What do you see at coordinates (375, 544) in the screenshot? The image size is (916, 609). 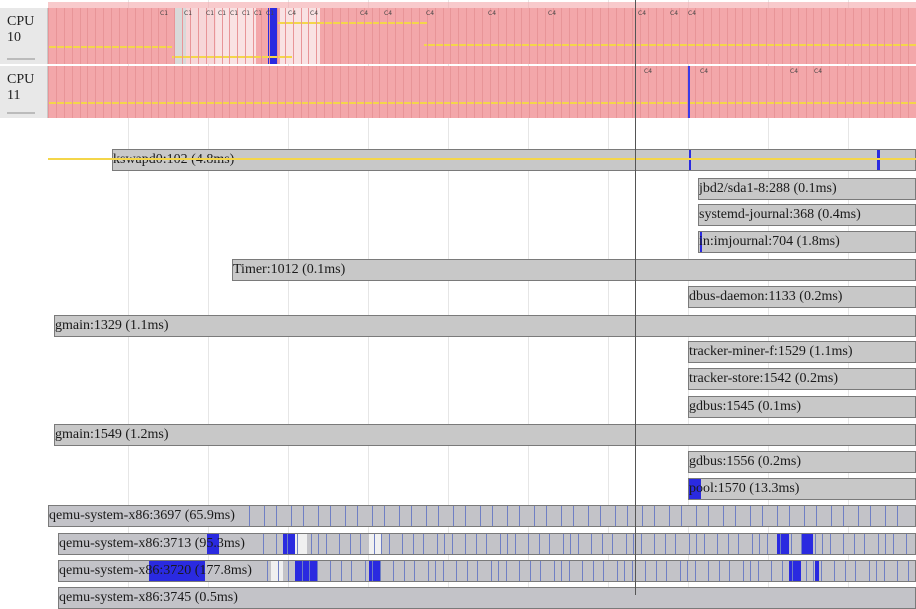 I see `idle-gap` at bounding box center [375, 544].